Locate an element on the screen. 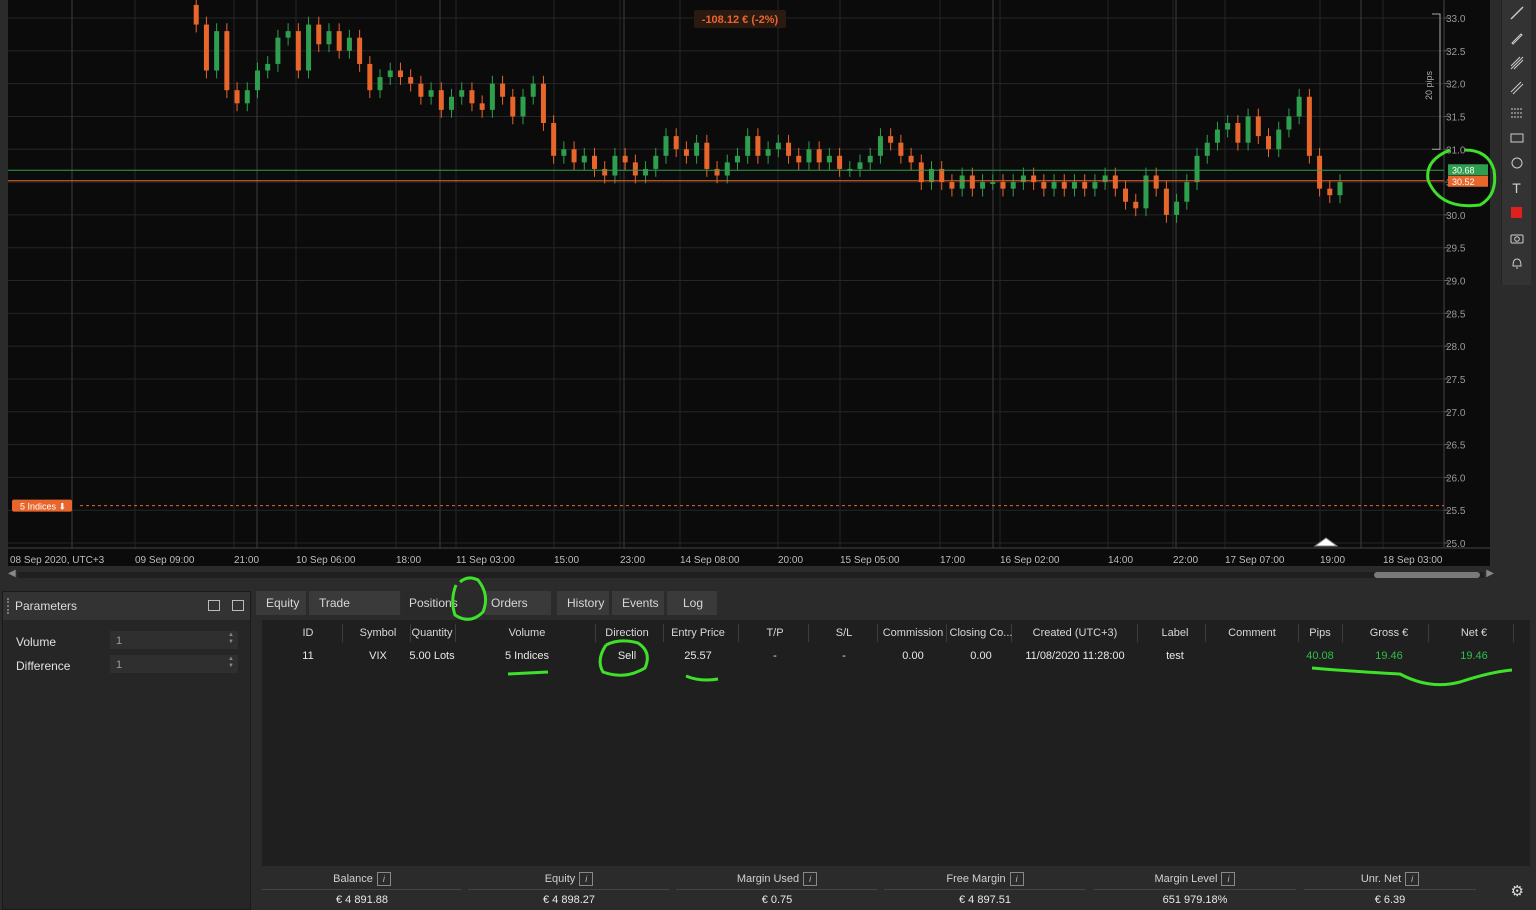  y-tick-label: 26.0 is located at coordinates (1456, 478).